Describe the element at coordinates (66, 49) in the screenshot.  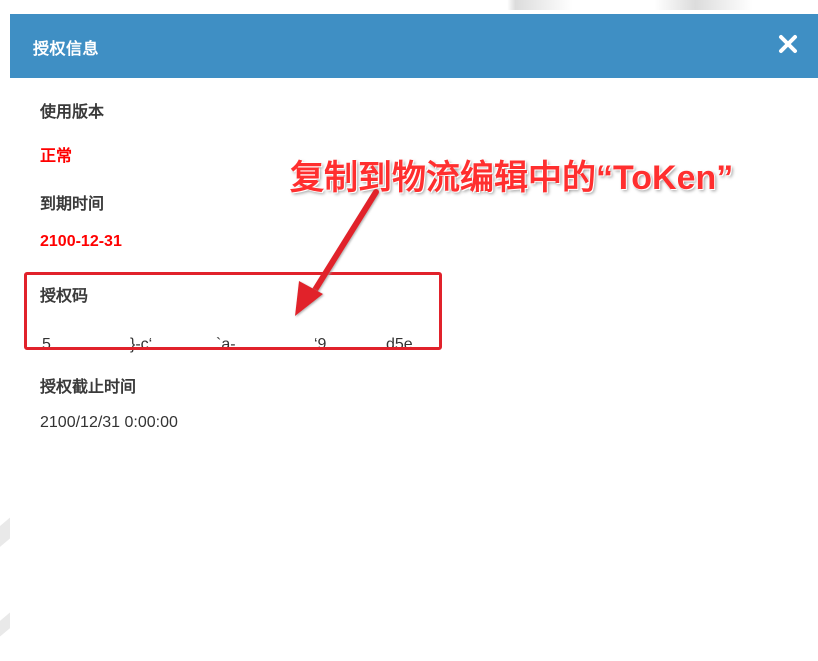
I see `dialog-title: 授权信息` at that location.